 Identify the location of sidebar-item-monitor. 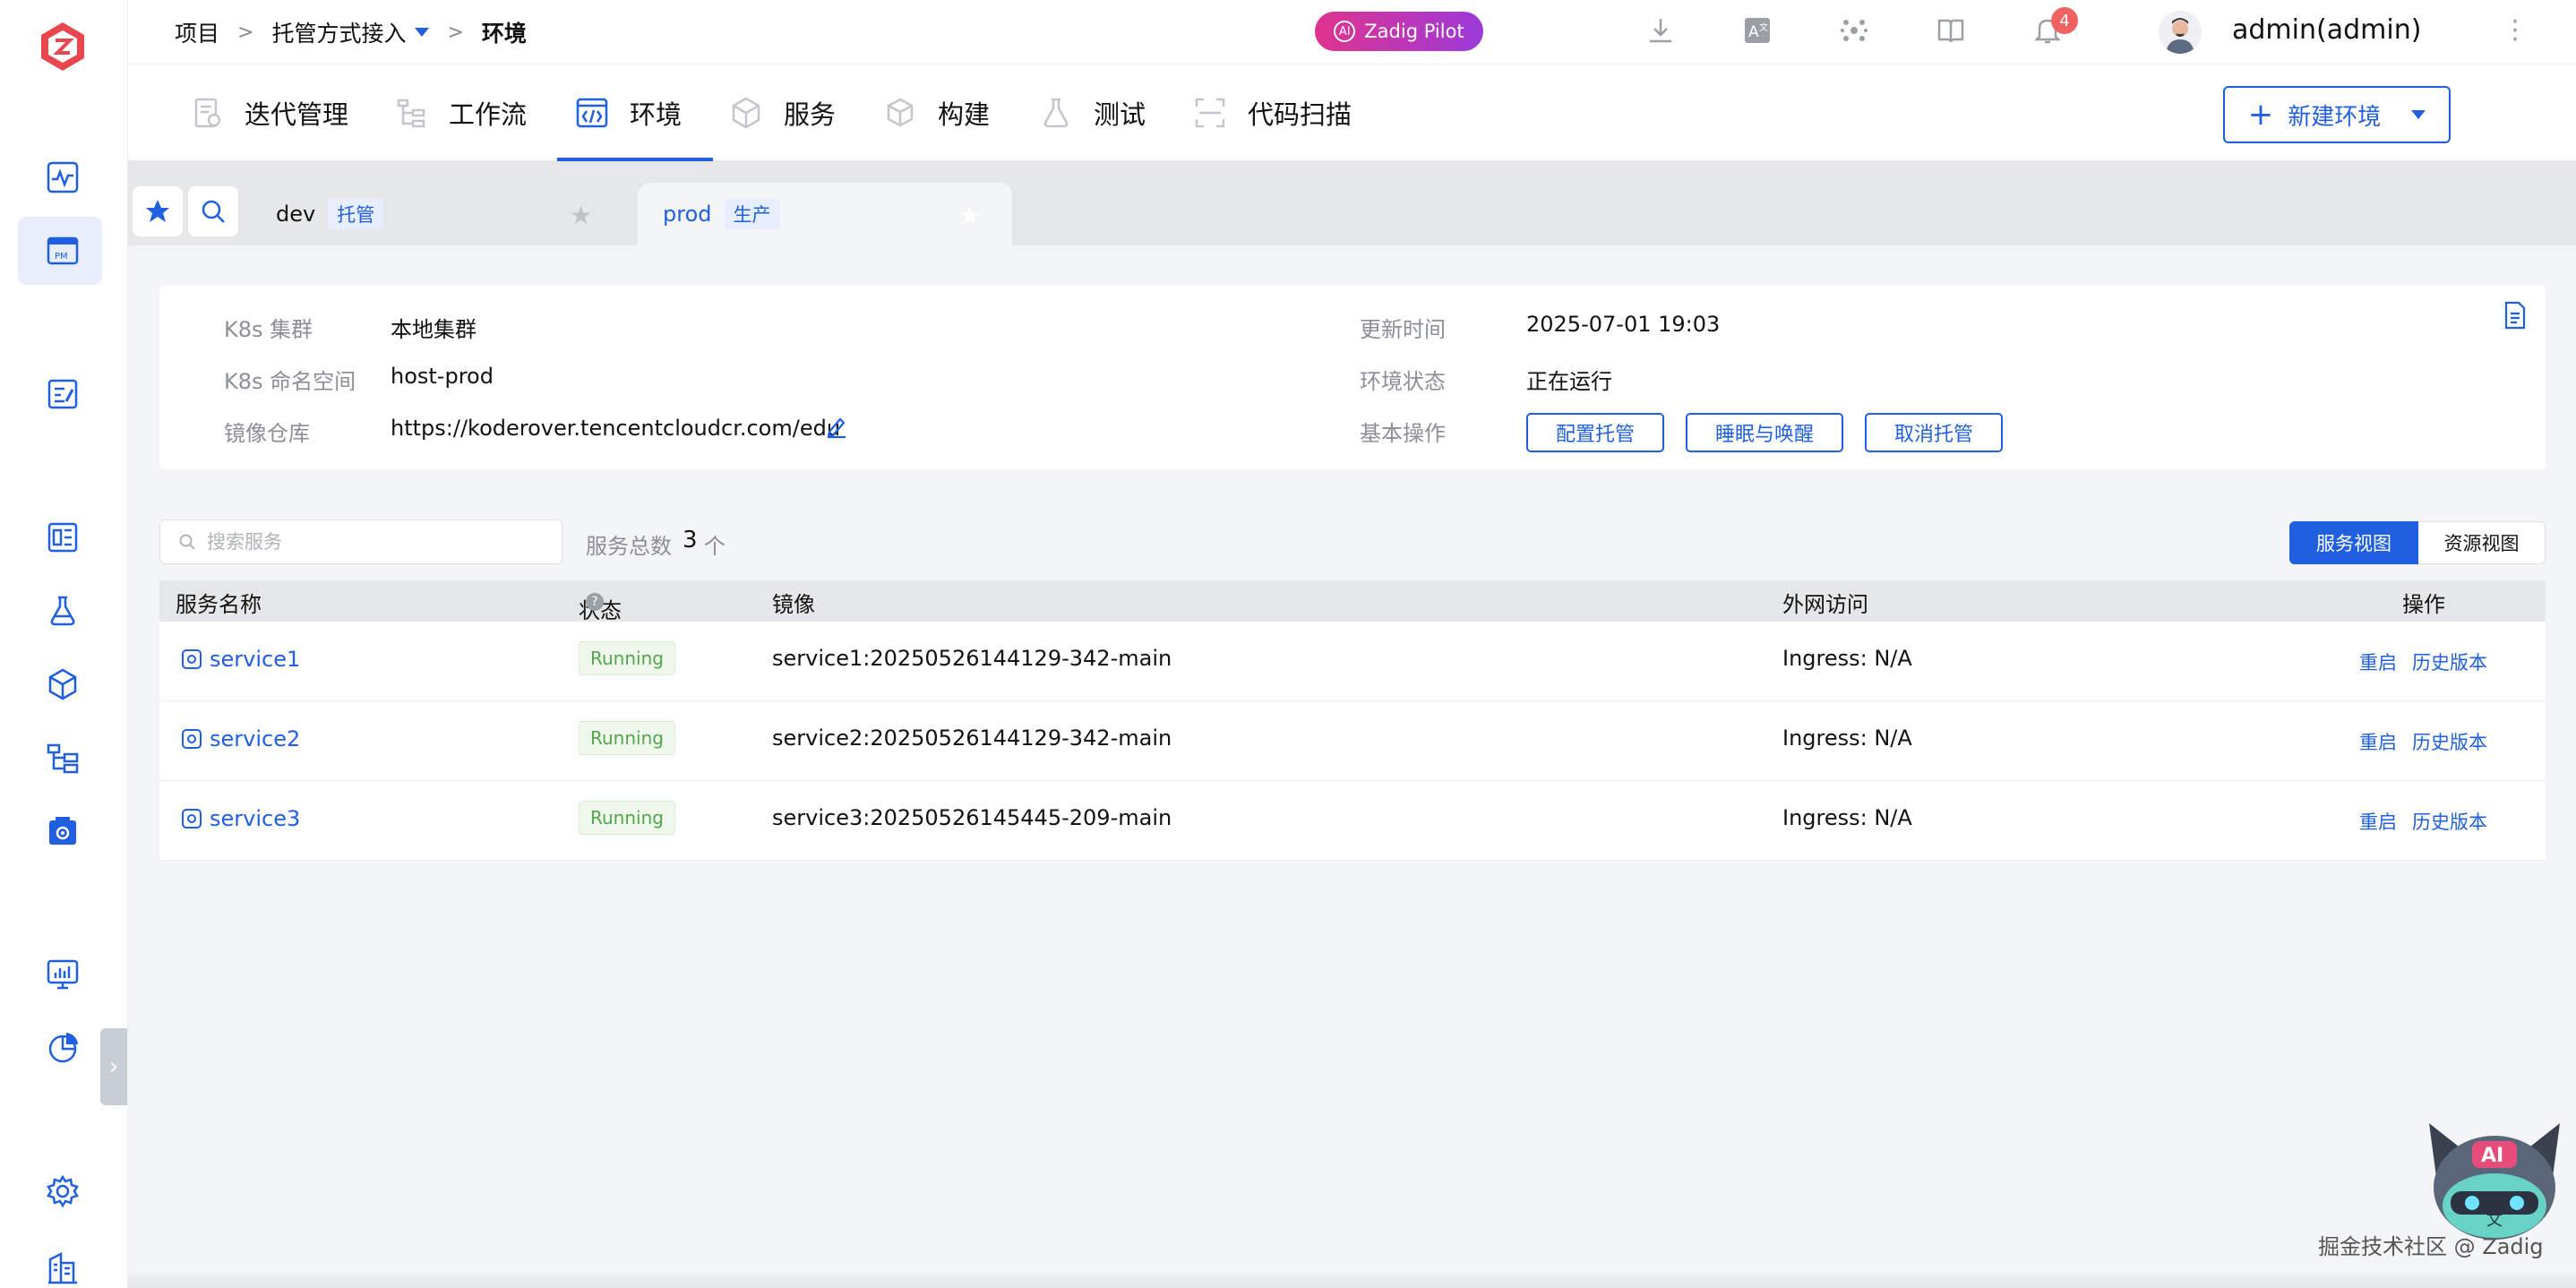
(62, 974).